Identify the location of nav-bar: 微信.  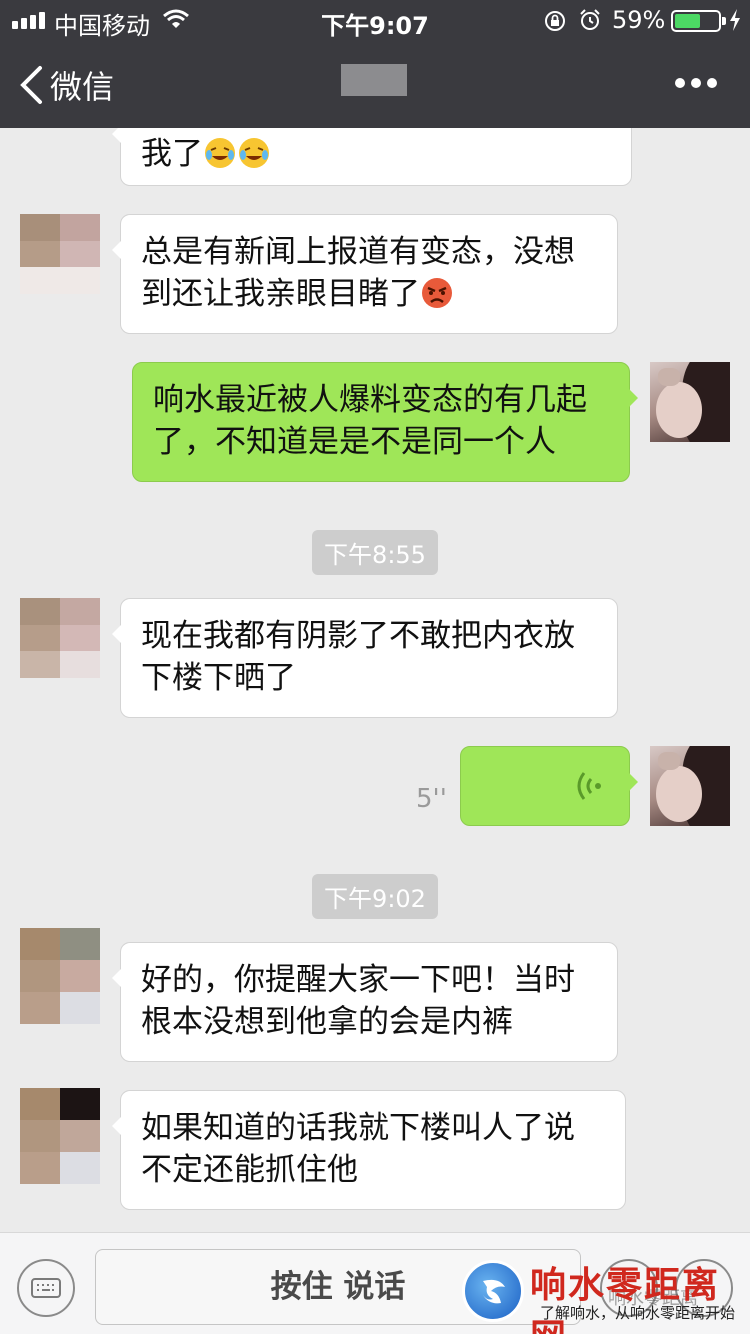
(375, 84).